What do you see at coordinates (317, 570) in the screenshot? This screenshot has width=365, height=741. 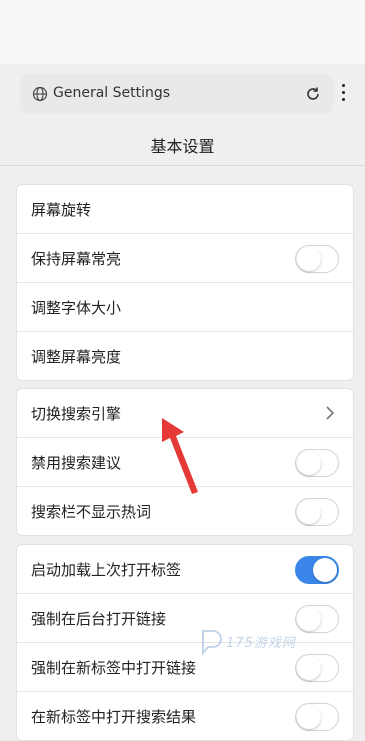 I see `restore-tabs-toggle` at bounding box center [317, 570].